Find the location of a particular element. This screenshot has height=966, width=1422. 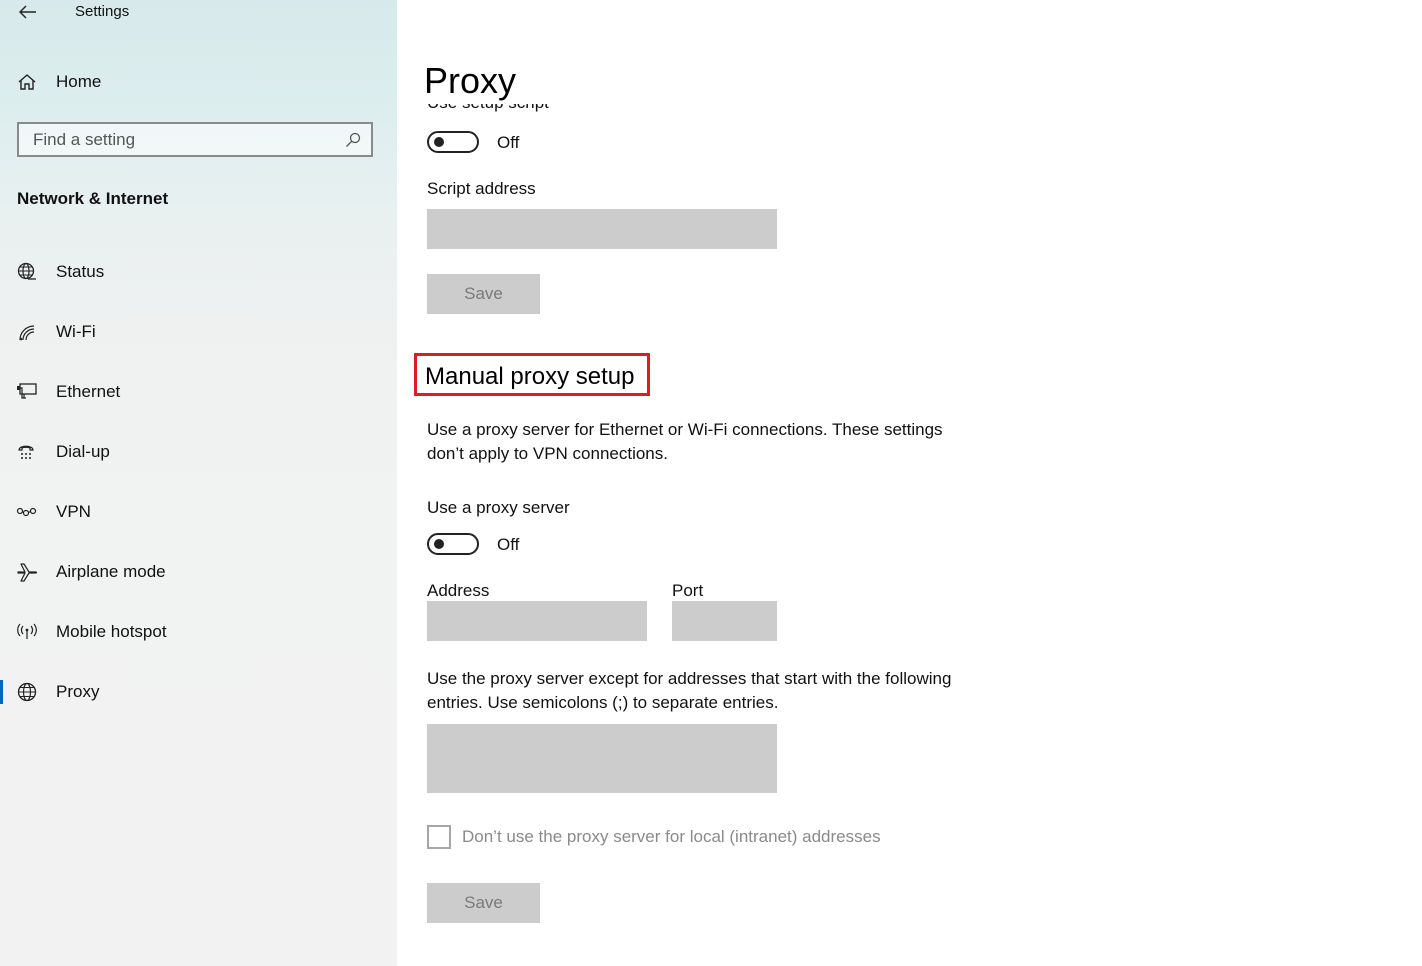

sidebar-item-mobile-hotspot: Mobile hotspot is located at coordinates (198, 632).